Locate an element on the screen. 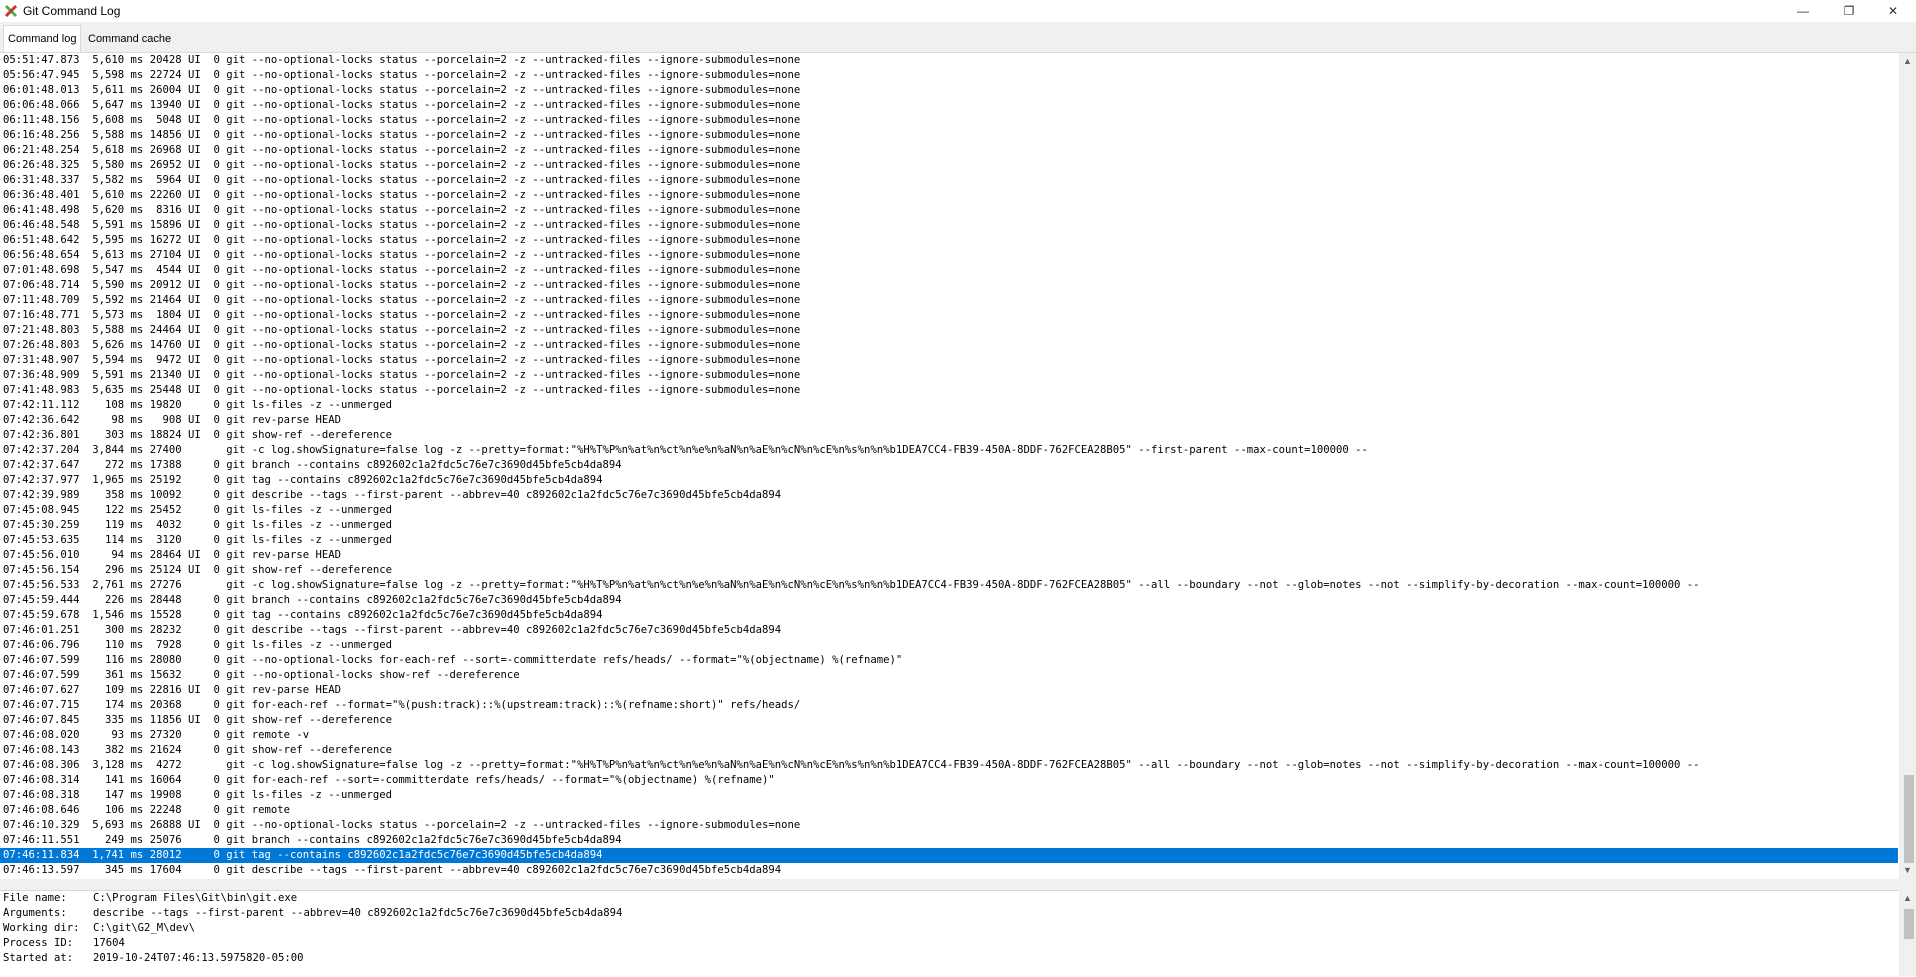 Image resolution: width=1916 pixels, height=977 pixels. log-row: 07:46:08.646 106 ms 22248 0 git remote is located at coordinates (949, 810).